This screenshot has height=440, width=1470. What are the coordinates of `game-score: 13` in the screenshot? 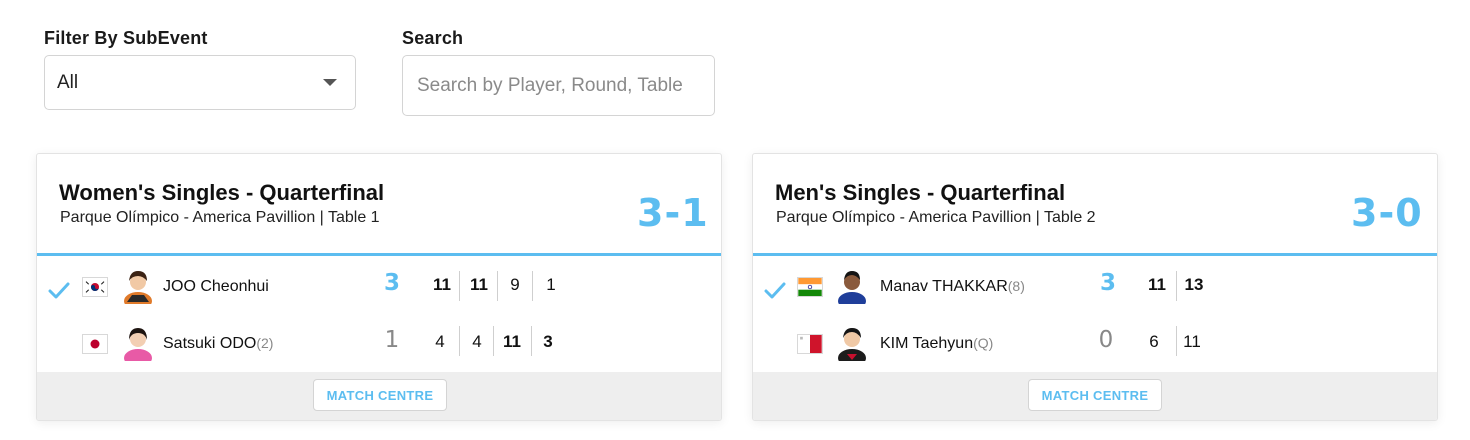 It's located at (1194, 284).